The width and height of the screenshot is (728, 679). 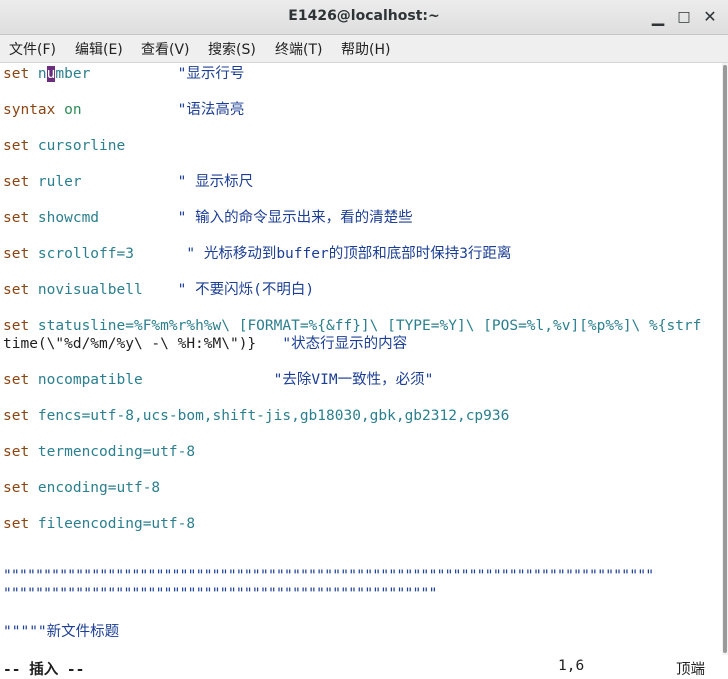 I want to click on menu-file: 文件(F), so click(x=32, y=49).